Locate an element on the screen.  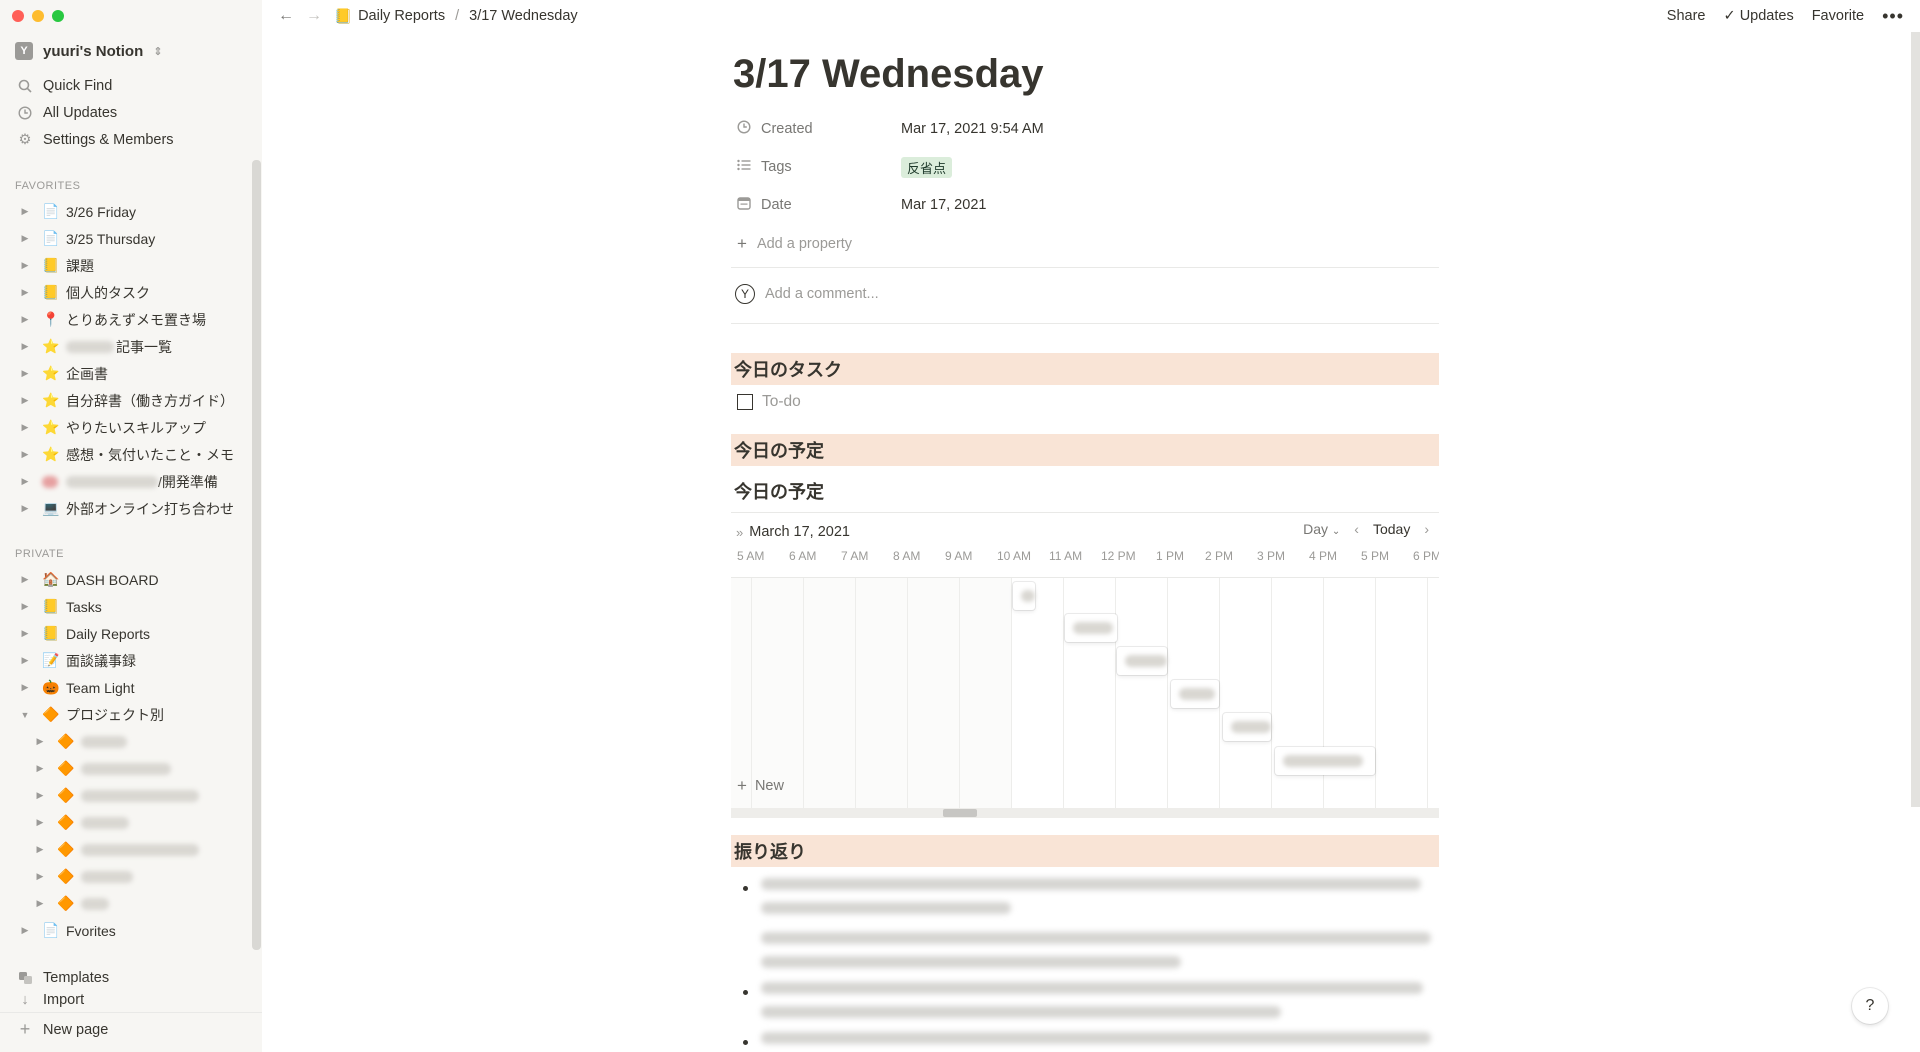
heading-schedule: 今日の予定 is located at coordinates (1085, 450).